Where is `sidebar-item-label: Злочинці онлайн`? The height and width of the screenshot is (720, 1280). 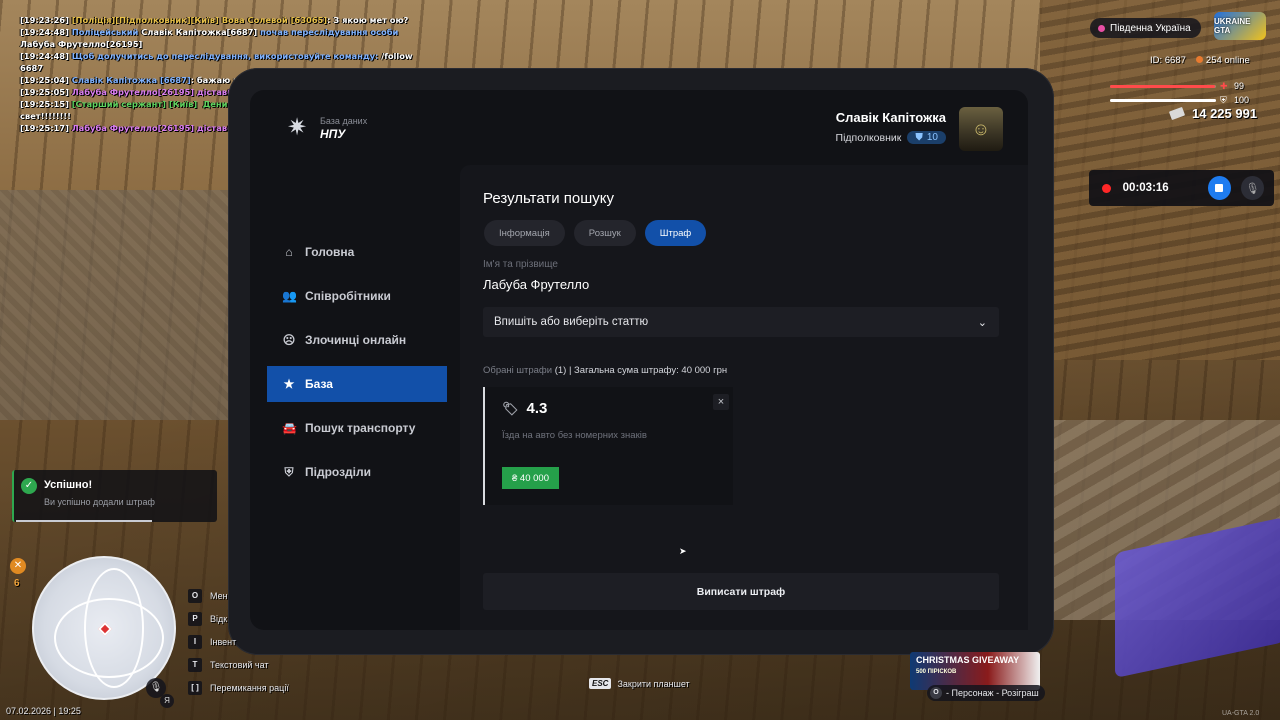 sidebar-item-label: Злочинці онлайн is located at coordinates (356, 340).